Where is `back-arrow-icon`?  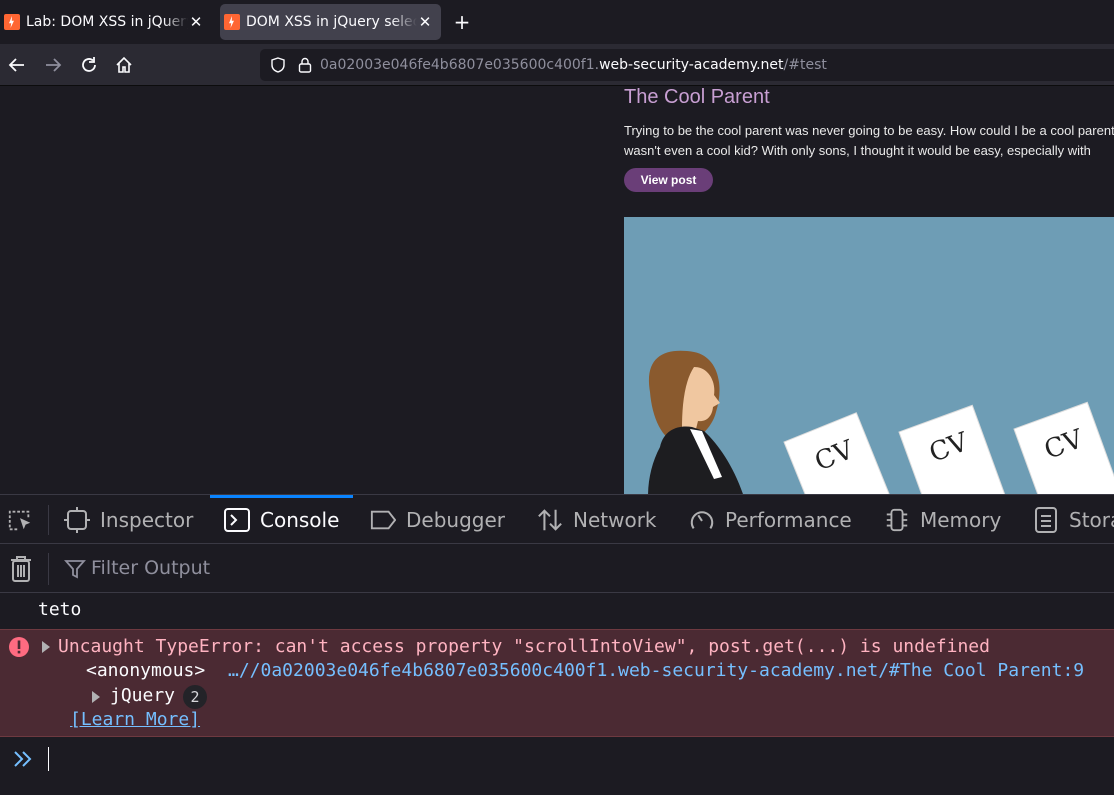
back-arrow-icon is located at coordinates (16, 65).